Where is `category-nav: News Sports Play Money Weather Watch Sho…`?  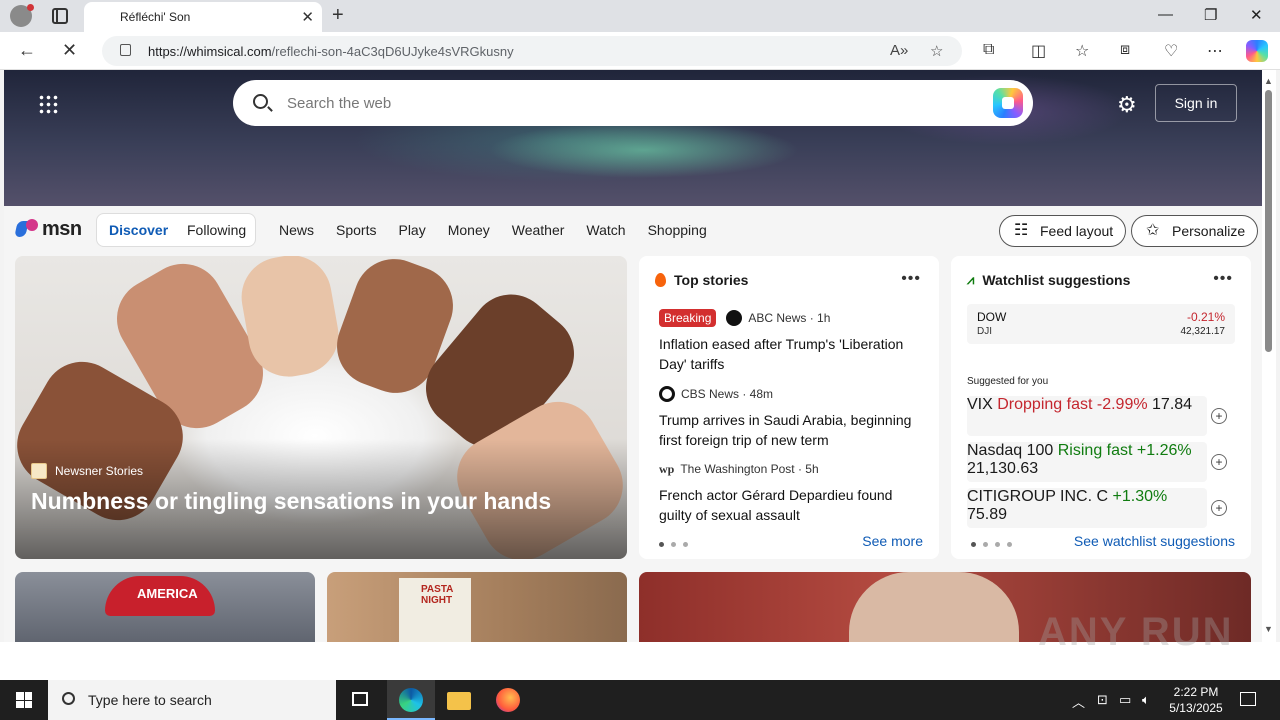
category-nav: News Sports Play Money Weather Watch Sho… is located at coordinates (493, 230).